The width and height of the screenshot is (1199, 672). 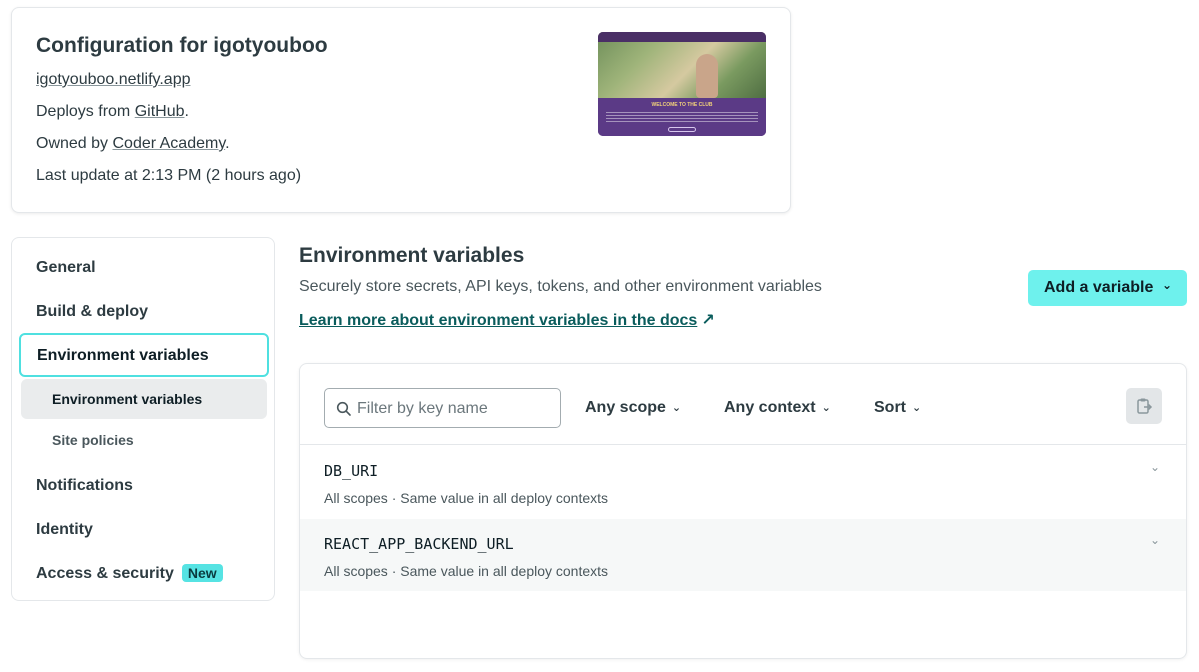 I want to click on sidenav-item-label: Access & security, so click(x=105, y=573).